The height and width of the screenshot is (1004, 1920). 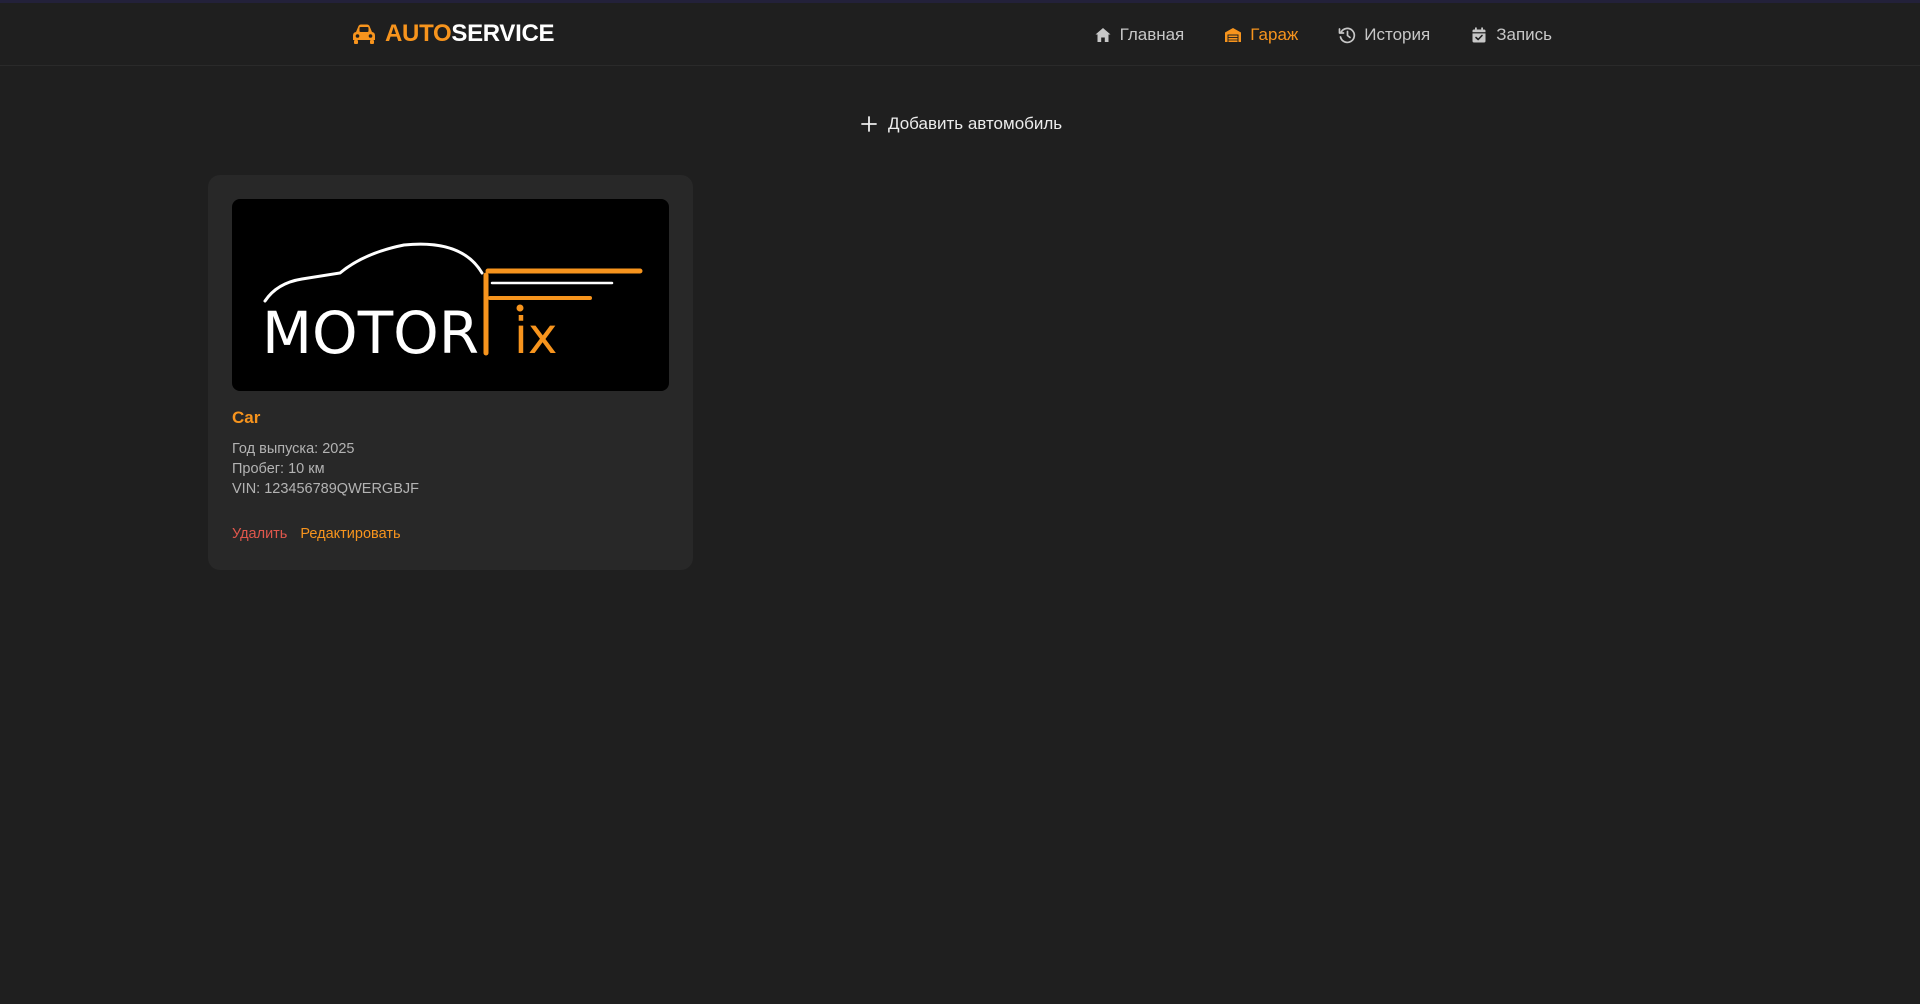 What do you see at coordinates (450, 295) in the screenshot?
I see `car-image: MOTOR ix` at bounding box center [450, 295].